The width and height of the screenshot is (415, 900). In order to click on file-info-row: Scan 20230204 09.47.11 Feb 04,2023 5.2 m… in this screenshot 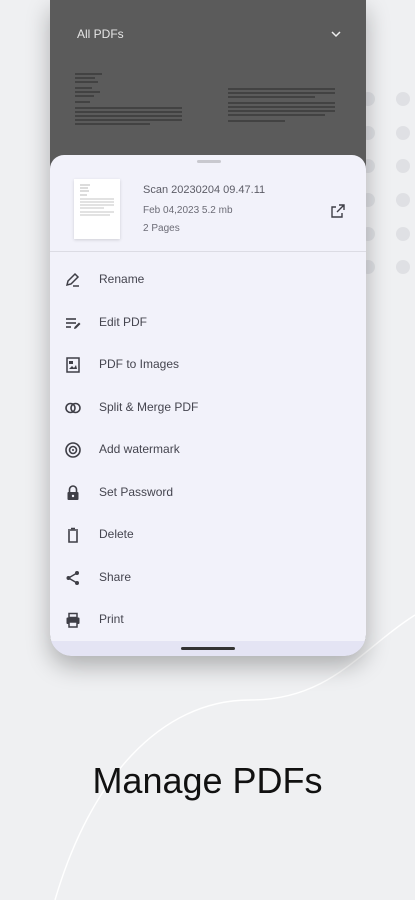, I will do `click(208, 210)`.